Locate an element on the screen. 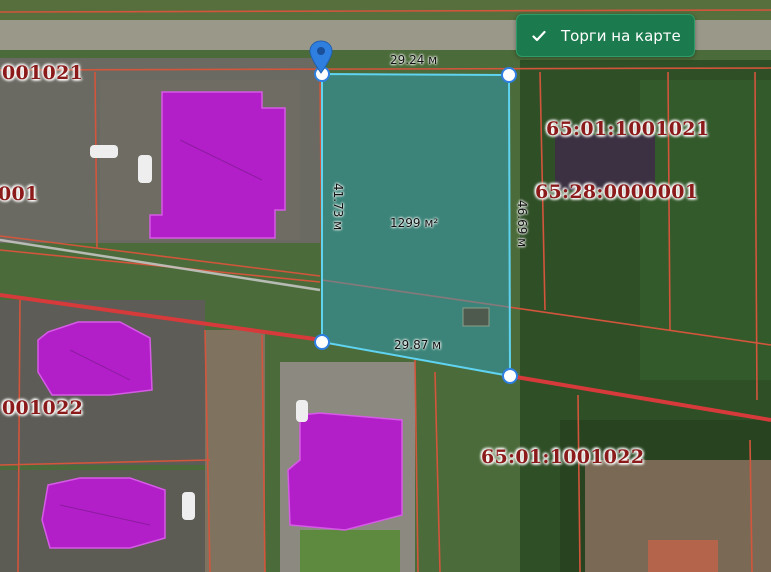 This screenshot has width=771, height=572. cadastral-label: 65:01:1001022 is located at coordinates (563, 457).